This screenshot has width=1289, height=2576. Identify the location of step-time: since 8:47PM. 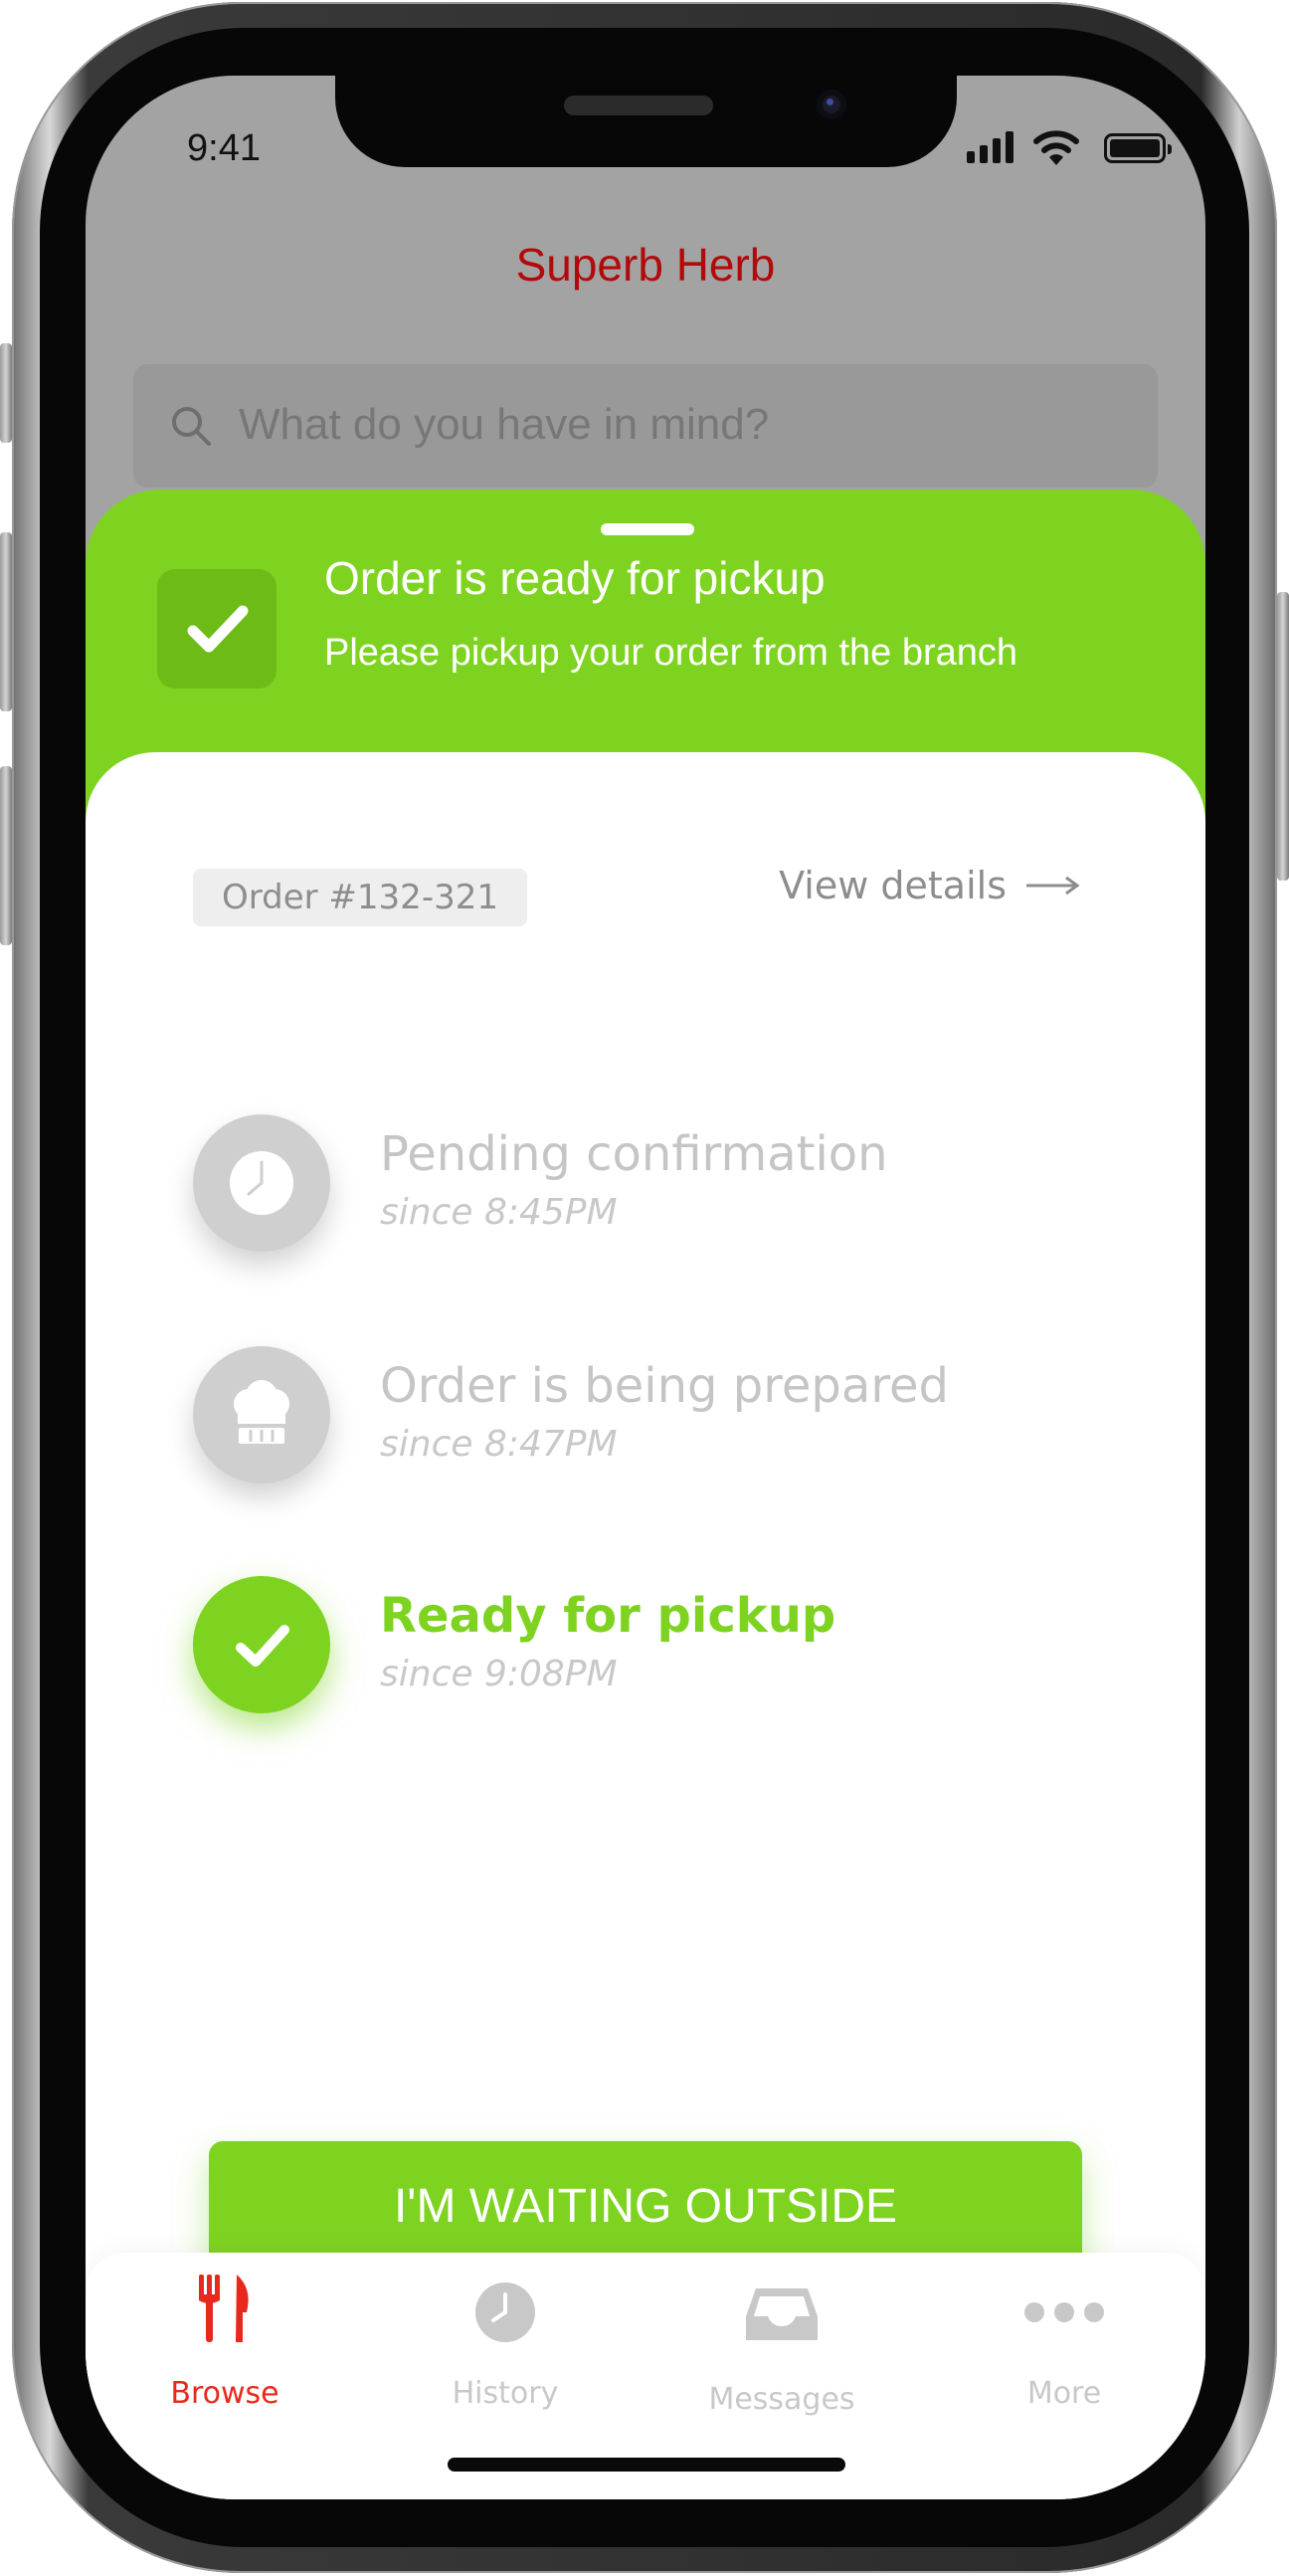
(499, 1444).